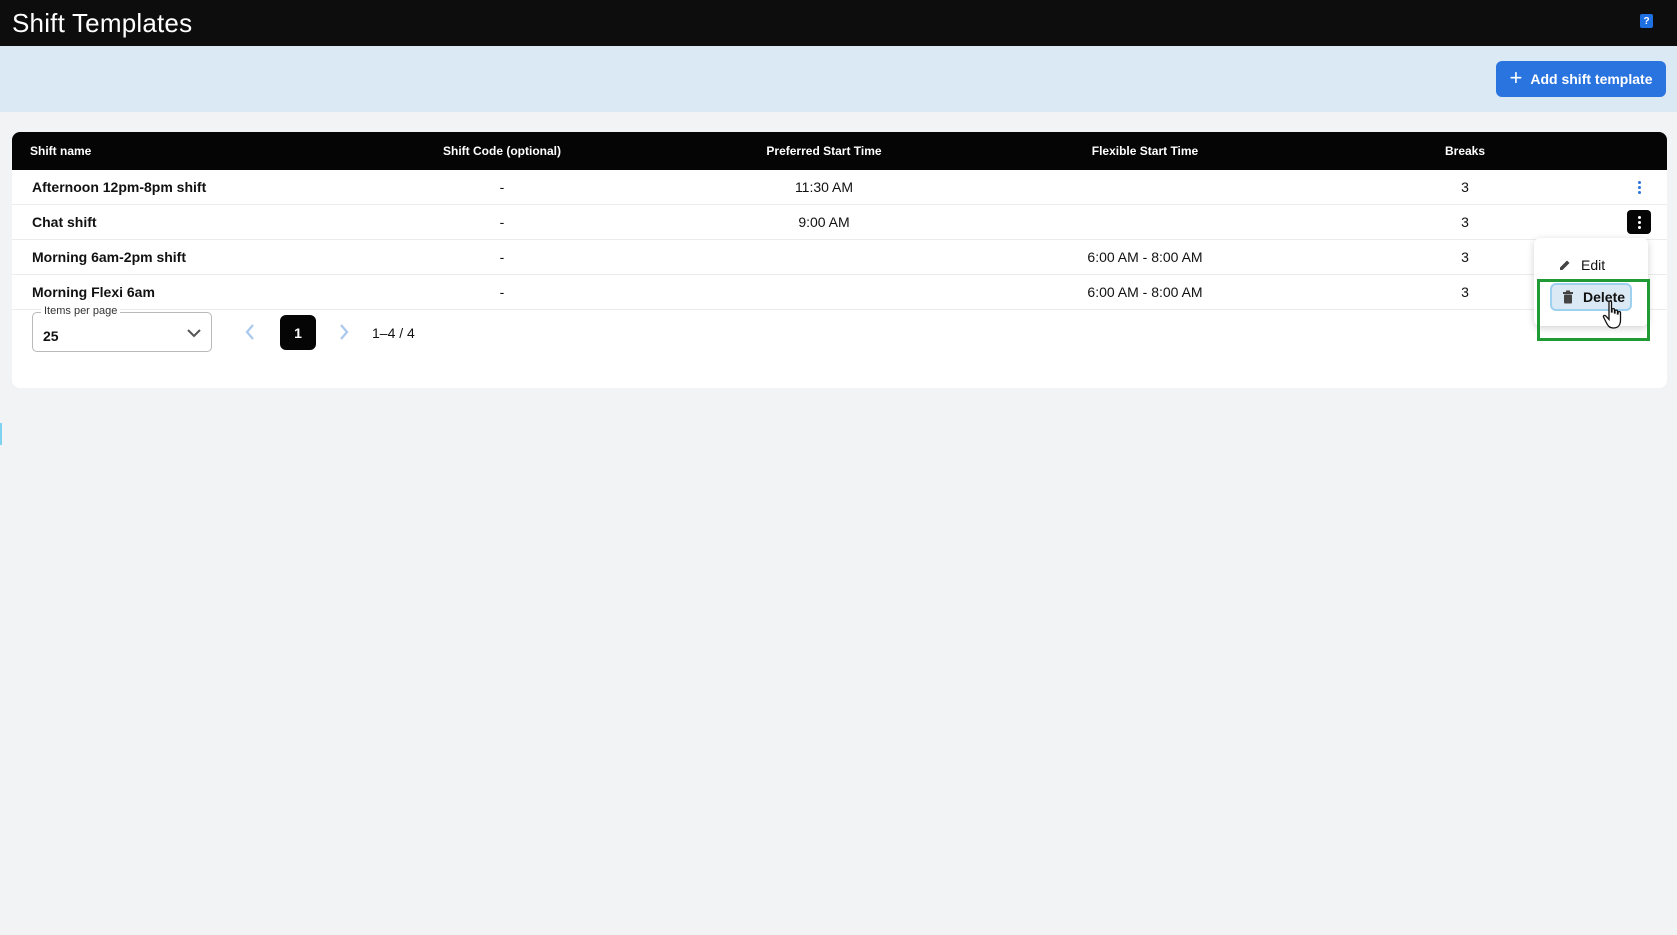  What do you see at coordinates (122, 328) in the screenshot?
I see `items-per-page-select: Items per page 25` at bounding box center [122, 328].